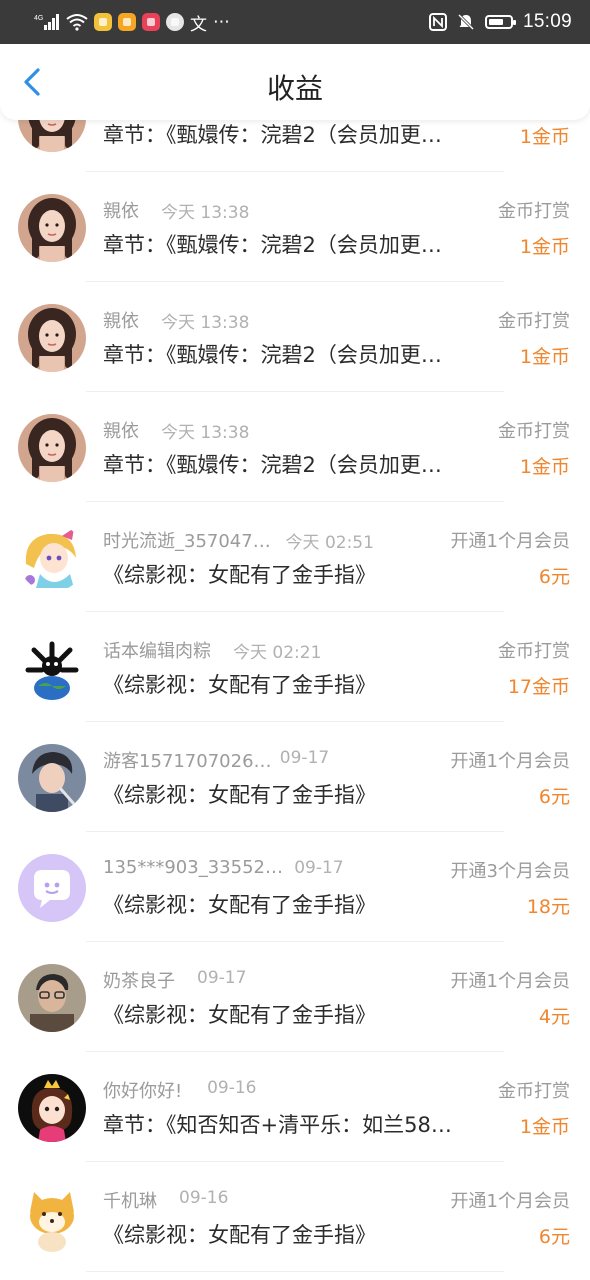  I want to click on page-title: 收益, so click(294, 88).